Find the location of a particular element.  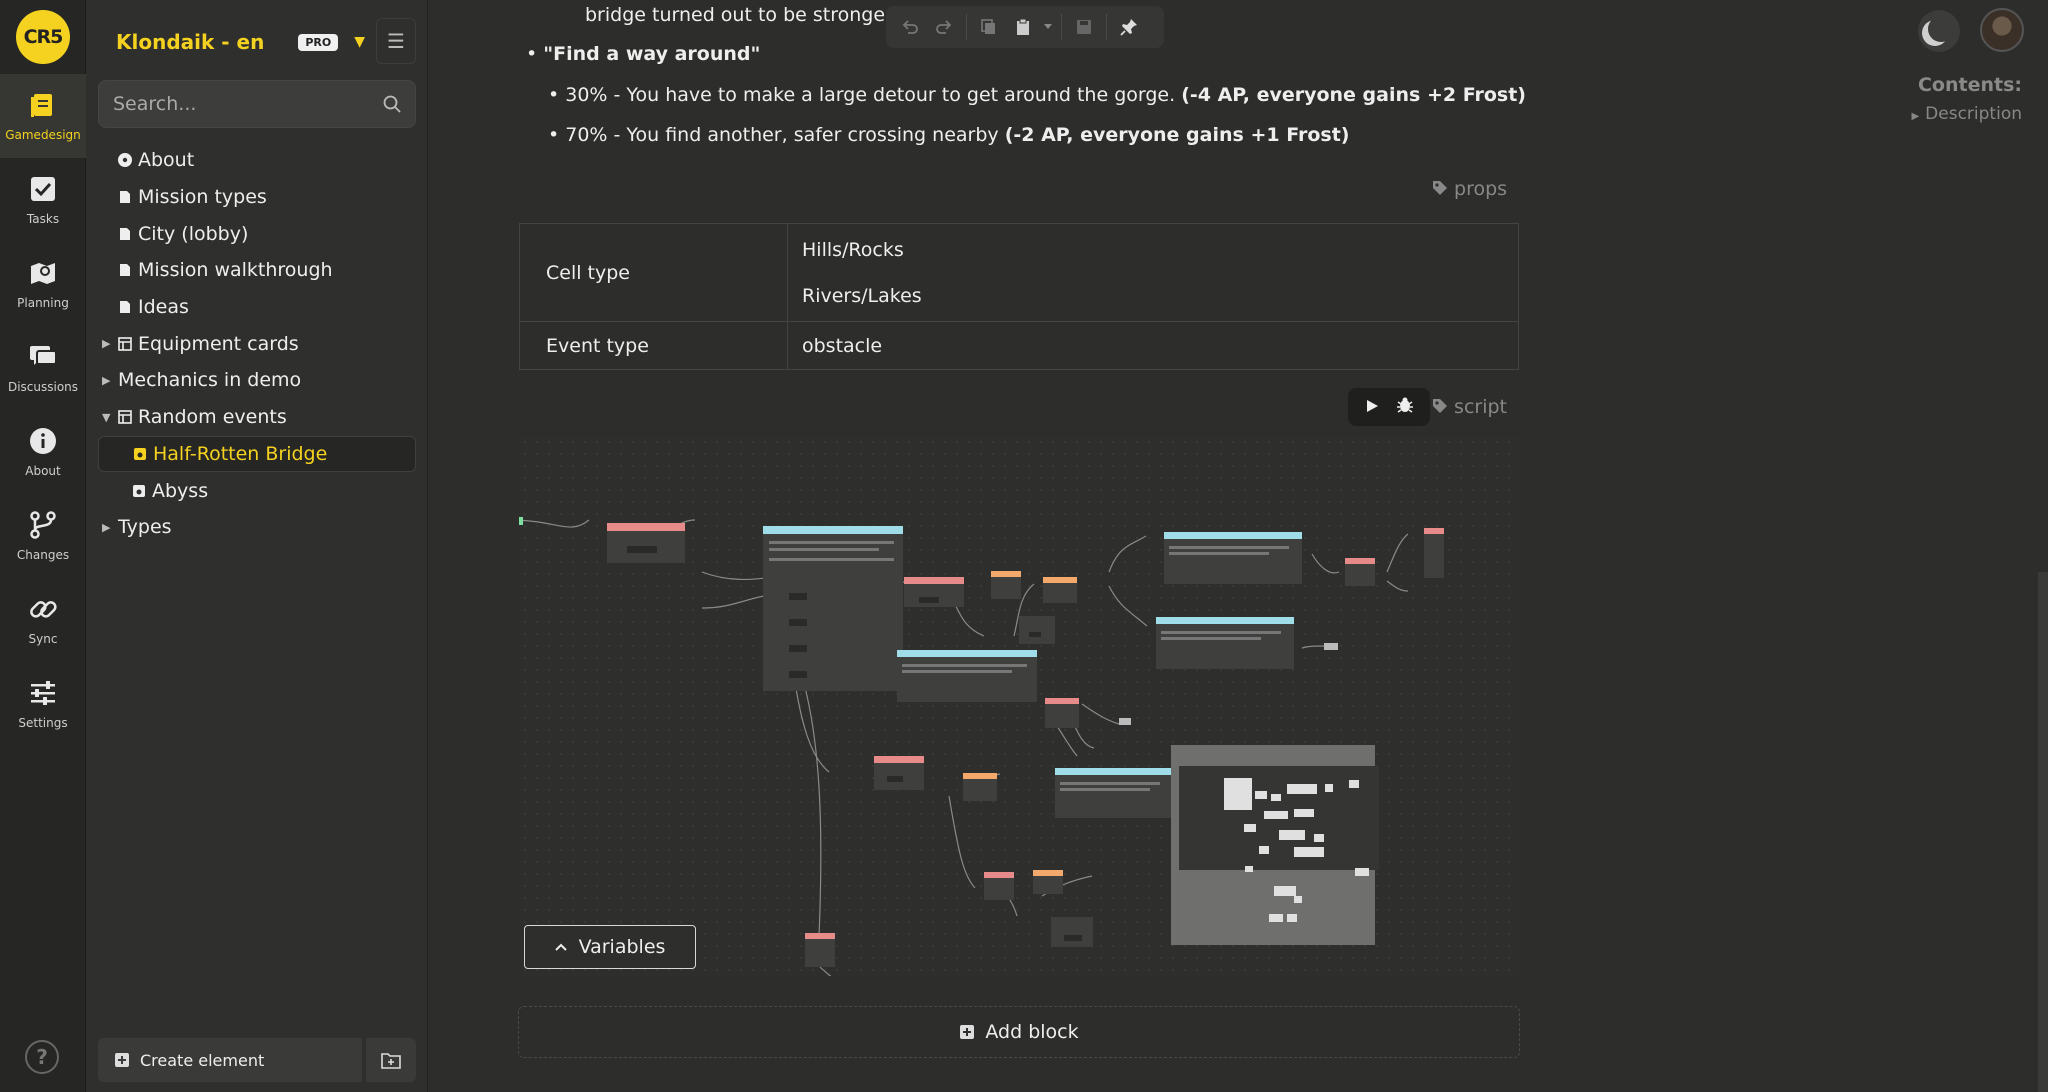

link-icon is located at coordinates (43, 609).